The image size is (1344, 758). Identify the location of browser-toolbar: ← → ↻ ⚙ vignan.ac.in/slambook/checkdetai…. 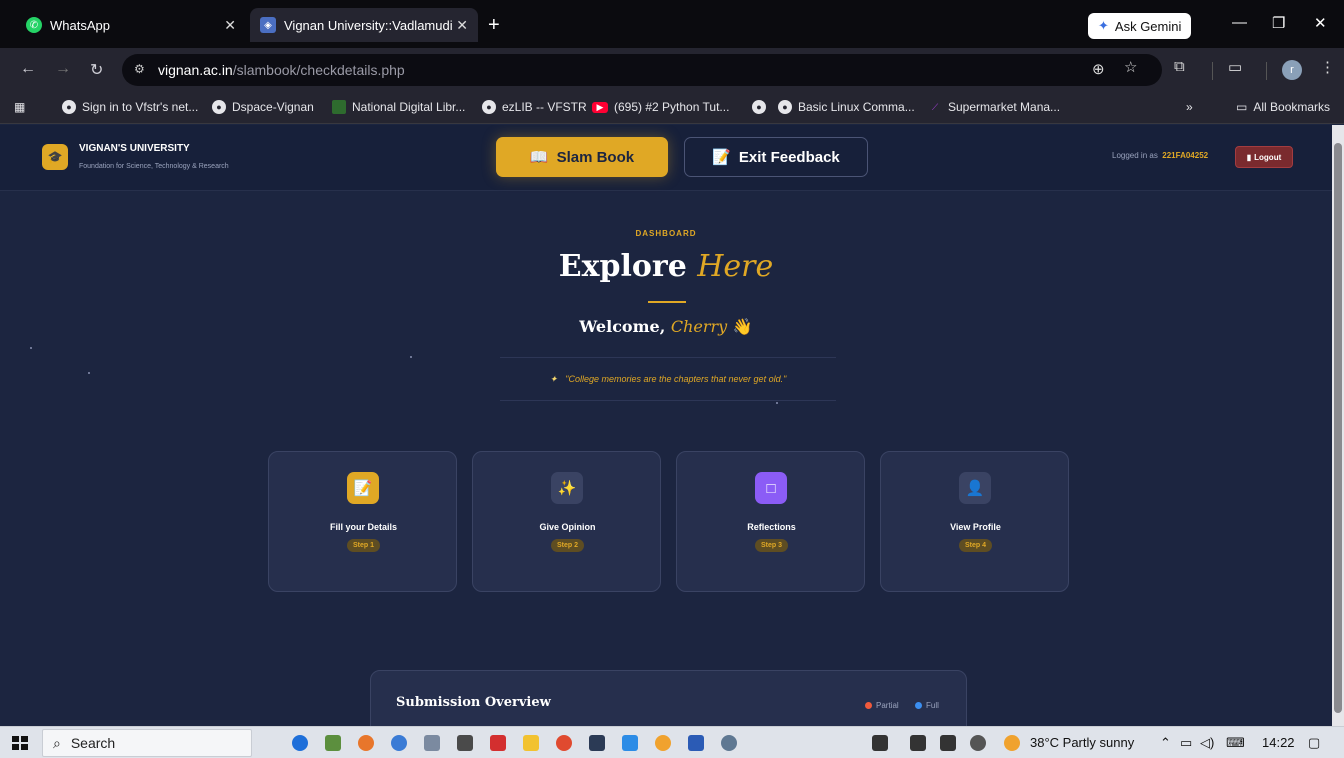
(672, 70).